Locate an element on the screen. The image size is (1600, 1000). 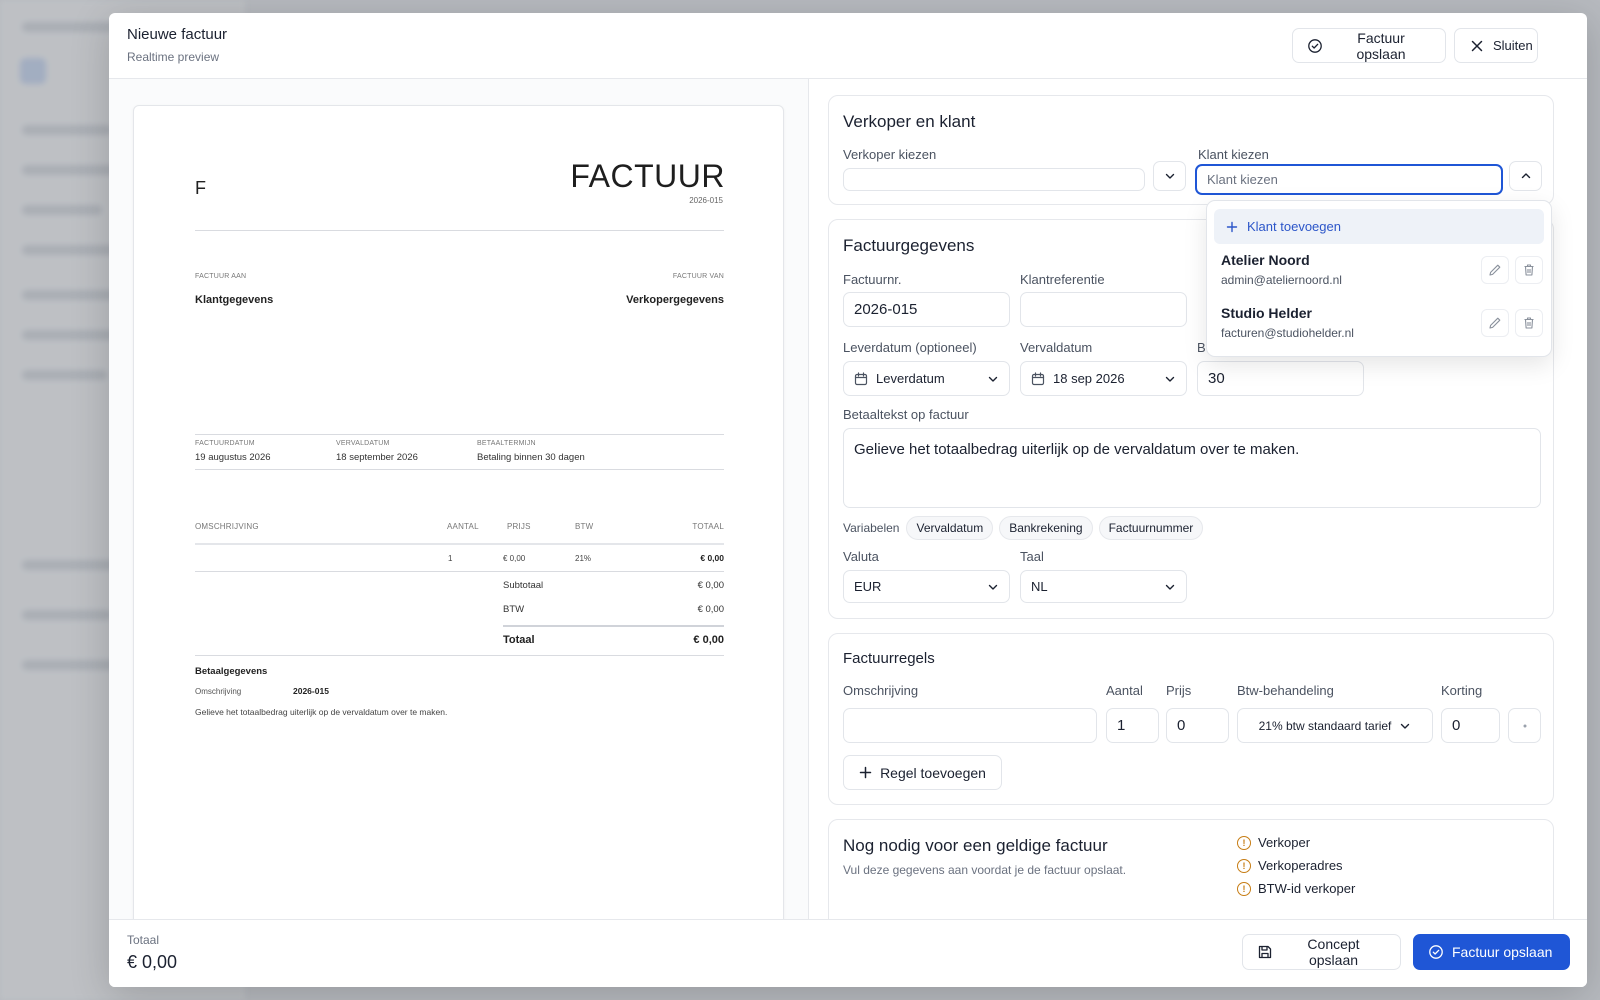
close-button: Sluiten is located at coordinates (1496, 45).